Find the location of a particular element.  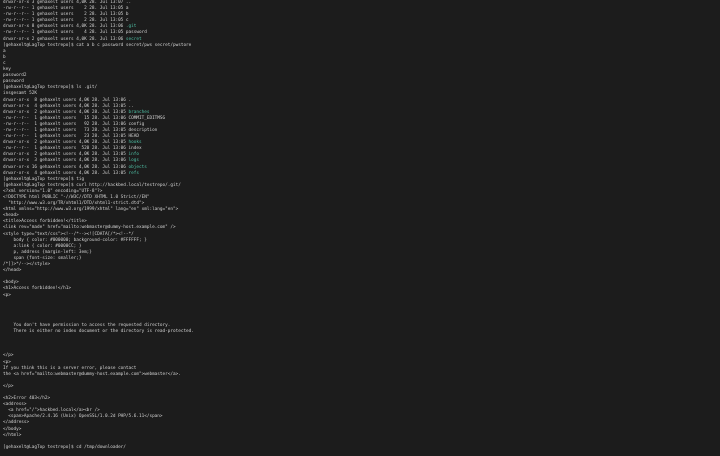

line-text: <body> is located at coordinates (11, 283).